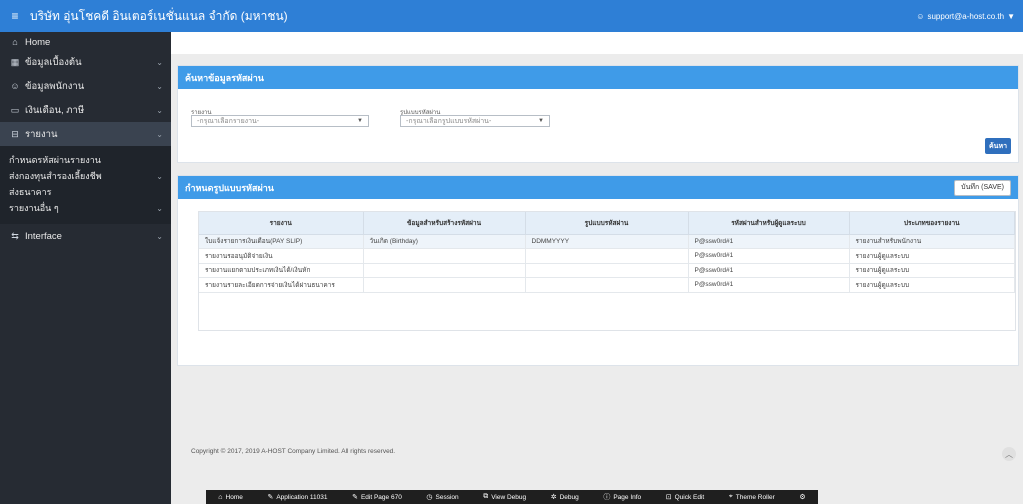 Image resolution: width=1023 pixels, height=504 pixels. I want to click on devbar-theme-roller: ⌖ Theme Roller, so click(752, 497).